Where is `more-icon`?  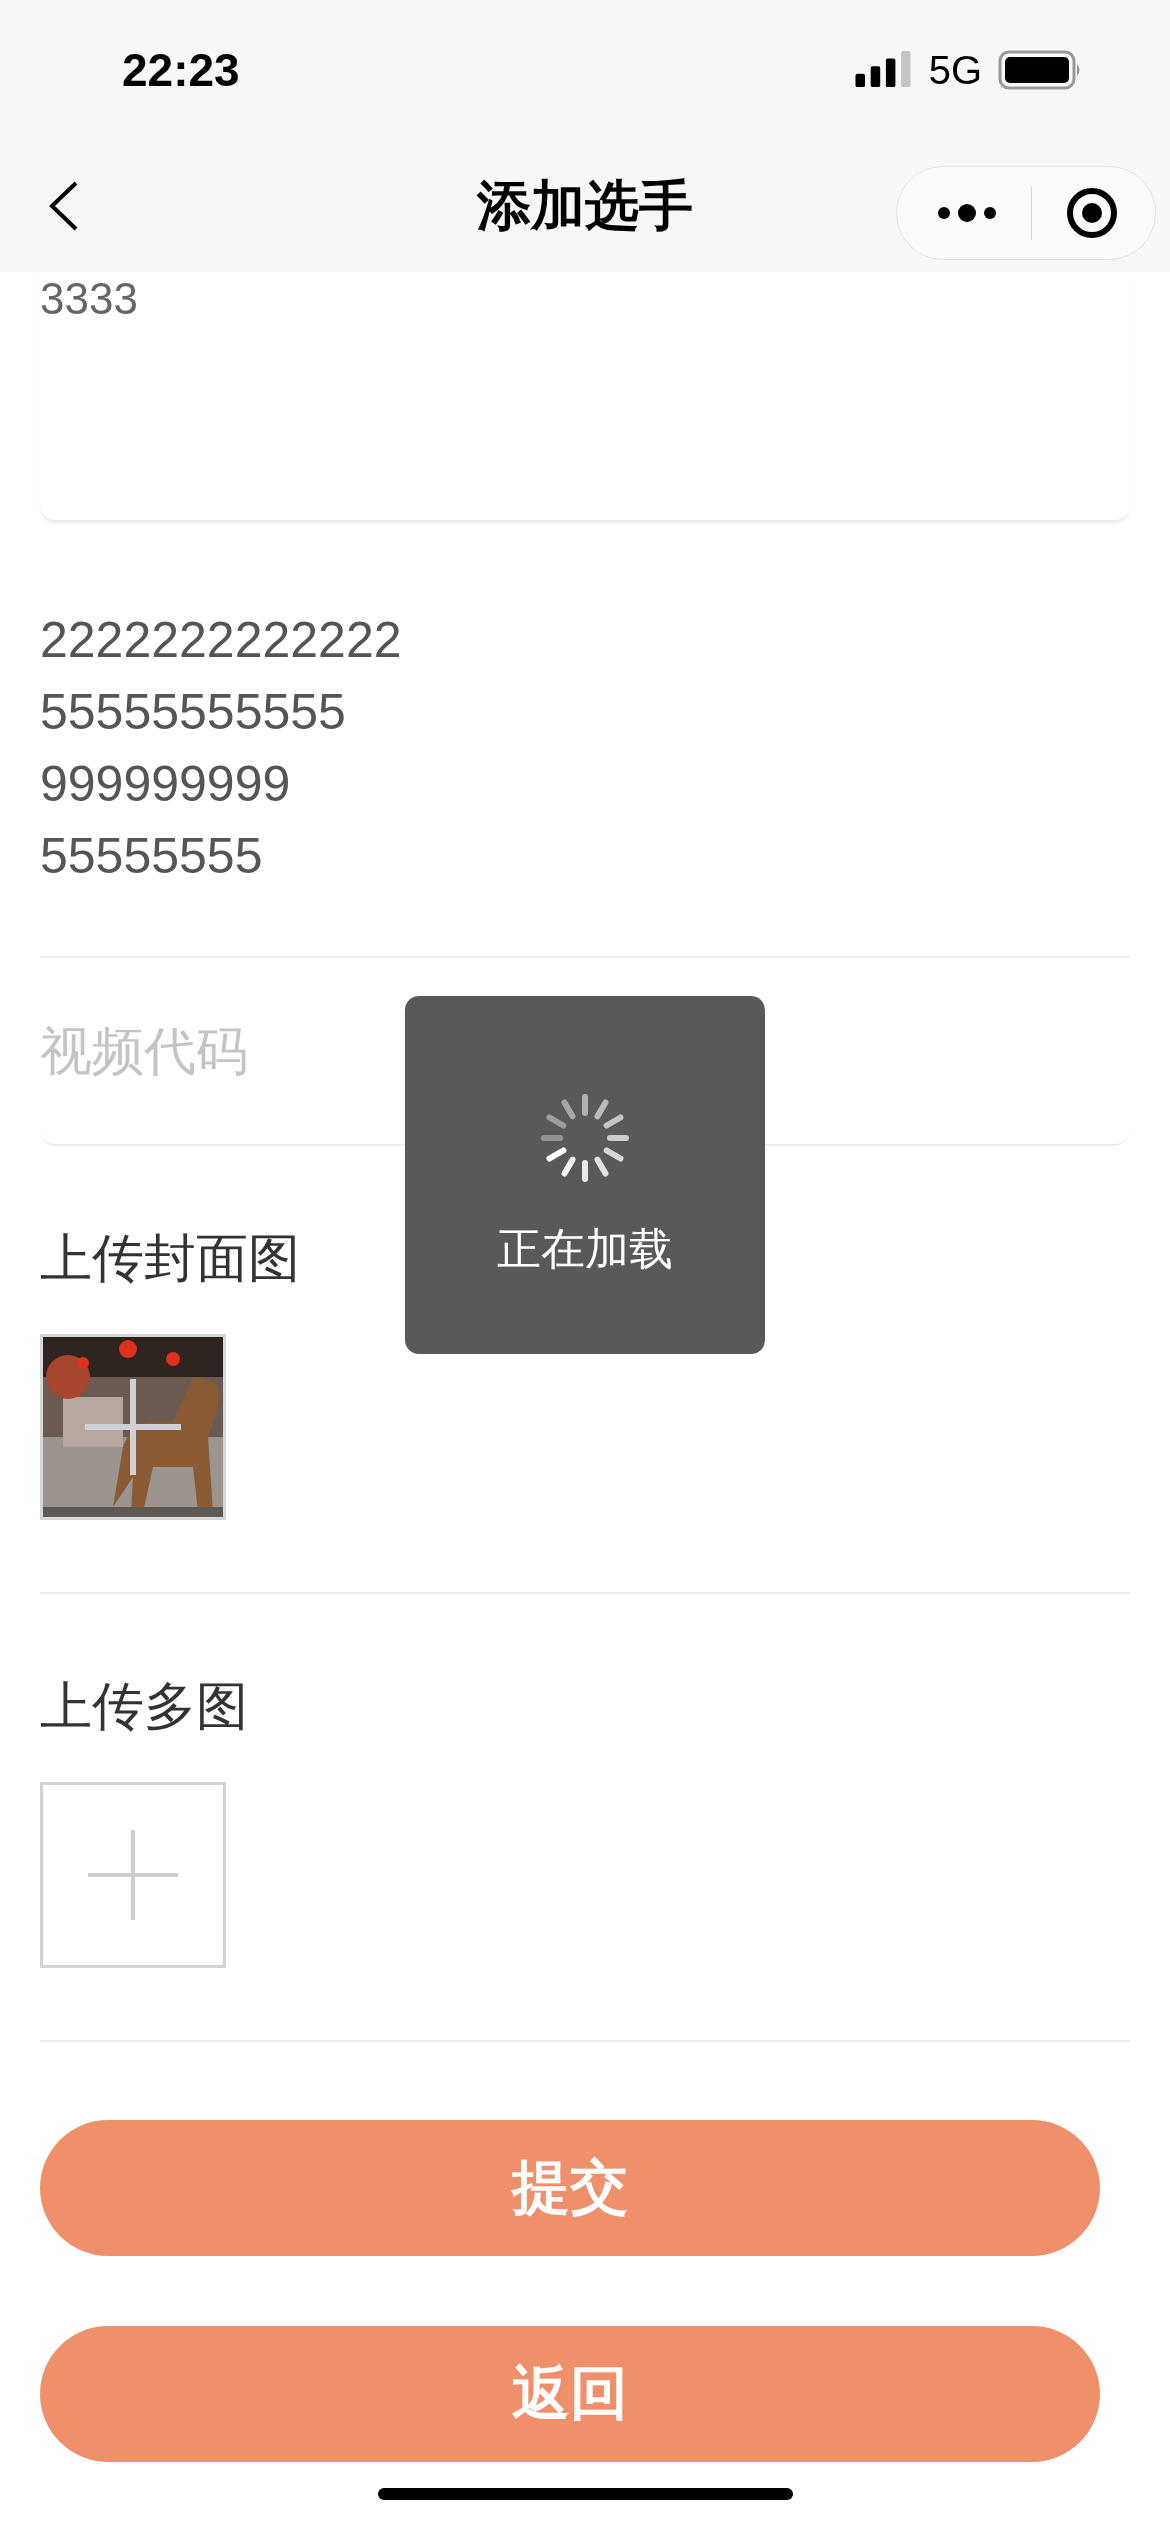
more-icon is located at coordinates (967, 213).